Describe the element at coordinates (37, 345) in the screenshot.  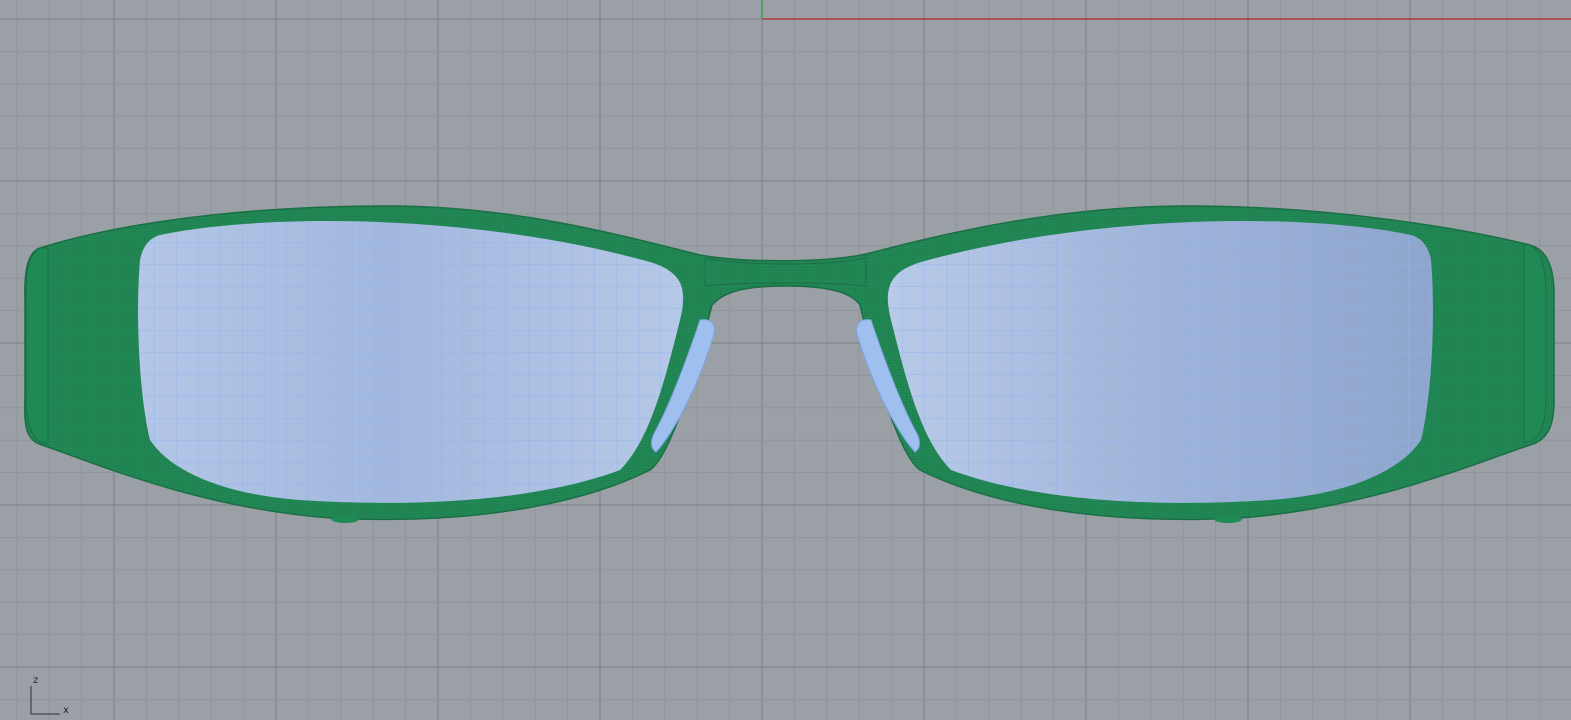
I see `left-hinge` at that location.